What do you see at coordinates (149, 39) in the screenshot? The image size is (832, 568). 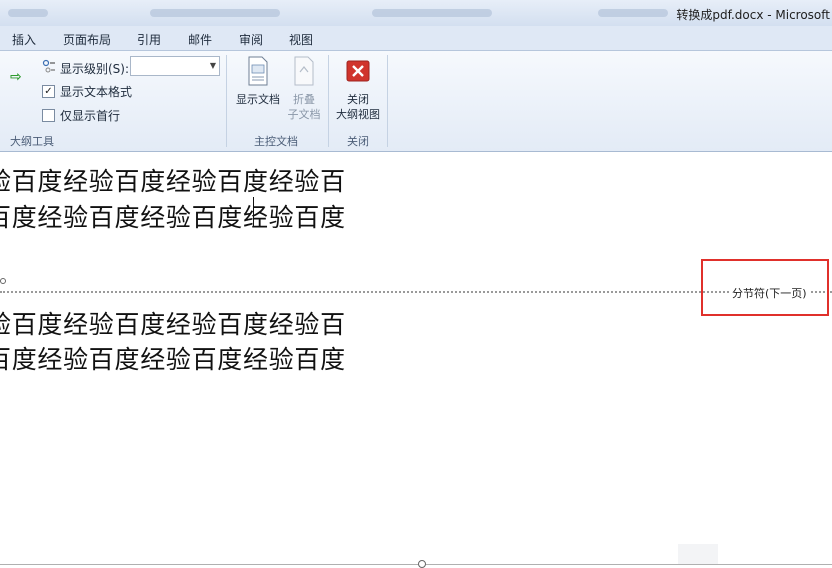 I see `tab-references: 引用` at bounding box center [149, 39].